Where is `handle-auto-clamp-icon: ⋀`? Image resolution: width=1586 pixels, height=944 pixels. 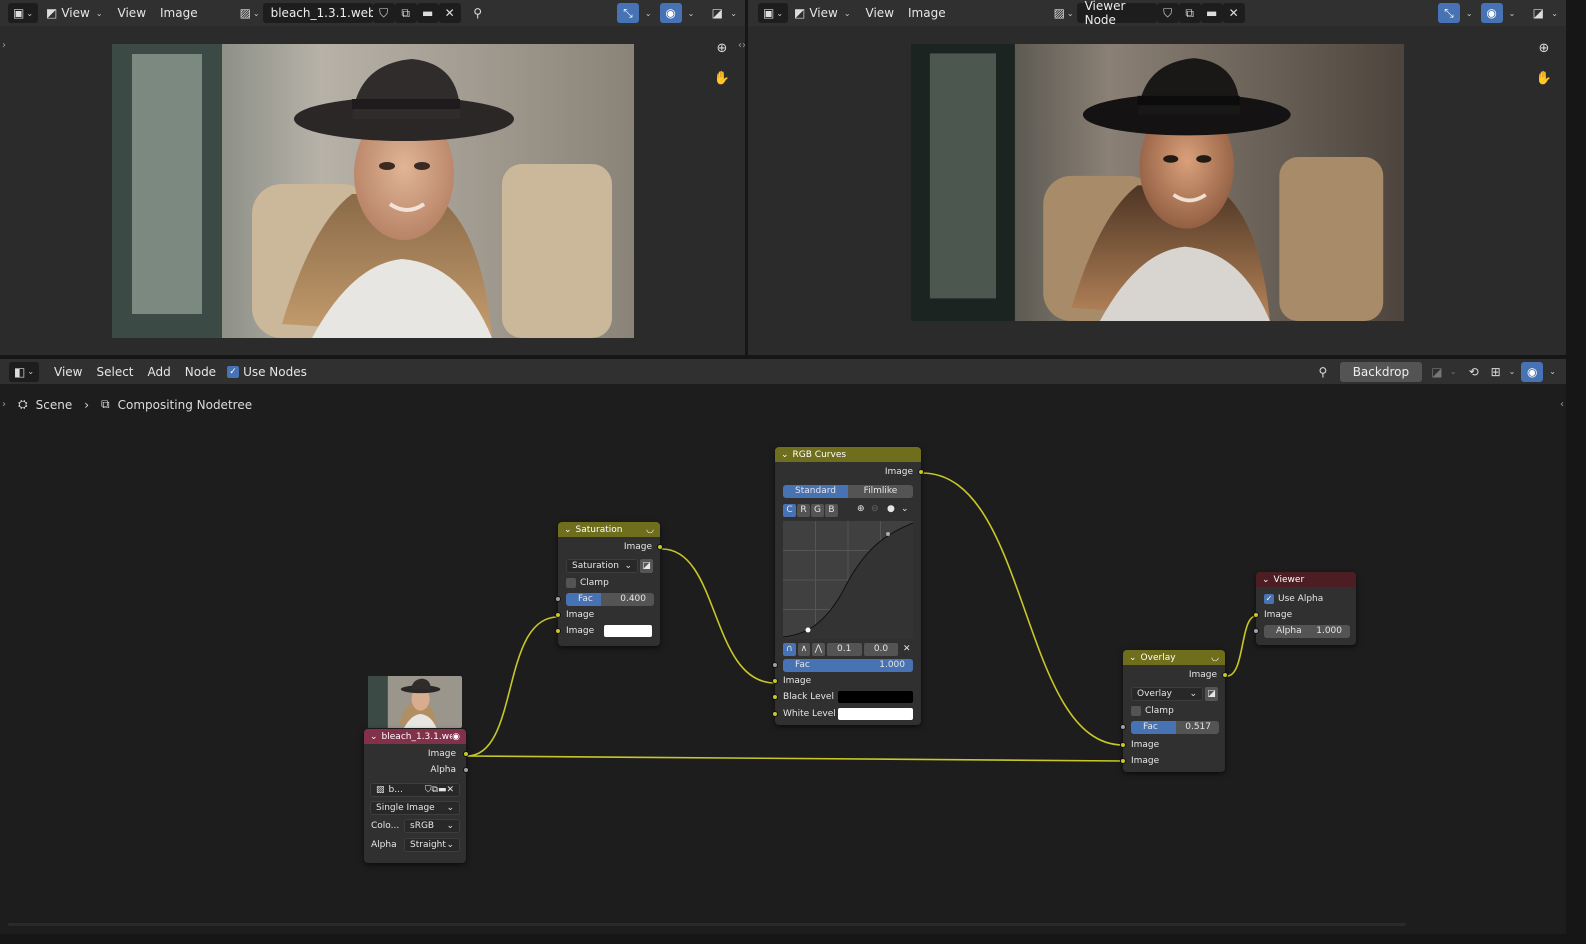
handle-auto-clamp-icon: ⋀ is located at coordinates (818, 649).